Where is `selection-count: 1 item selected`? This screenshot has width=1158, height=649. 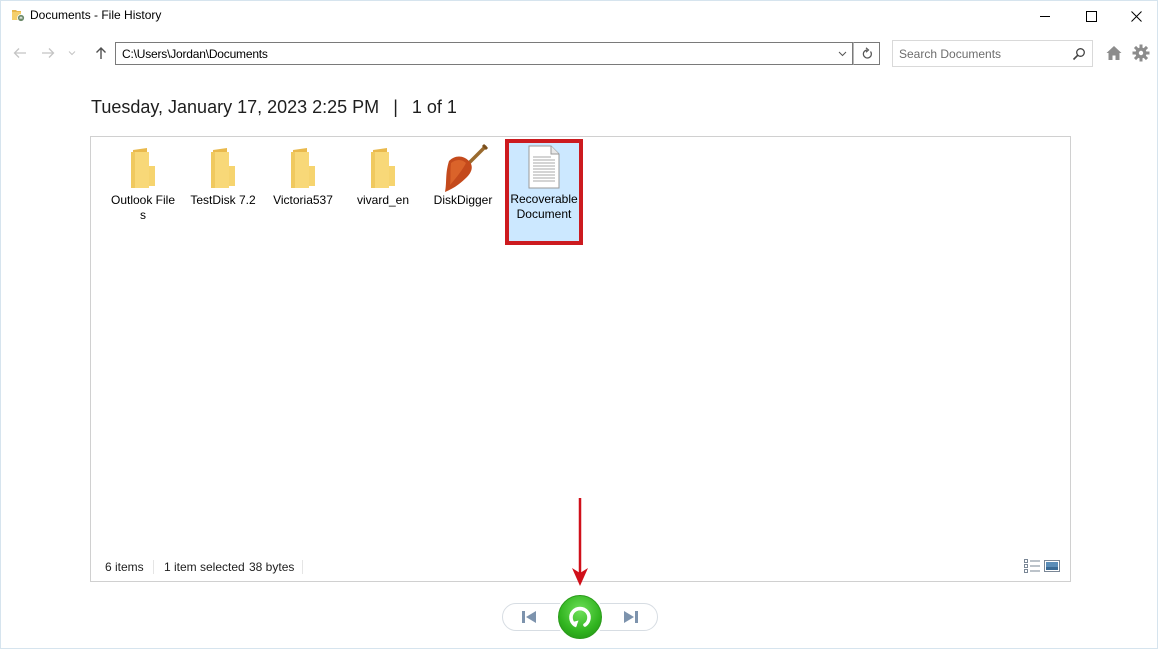 selection-count: 1 item selected is located at coordinates (204, 567).